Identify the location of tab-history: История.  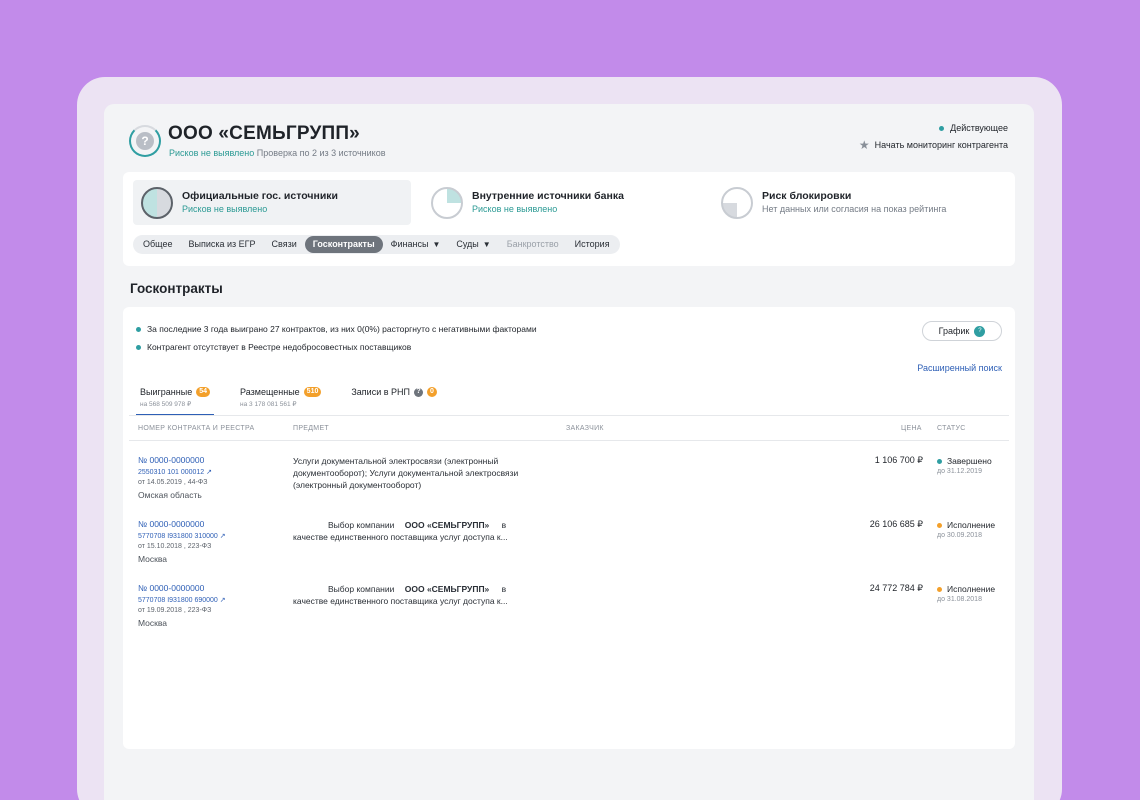
(592, 244).